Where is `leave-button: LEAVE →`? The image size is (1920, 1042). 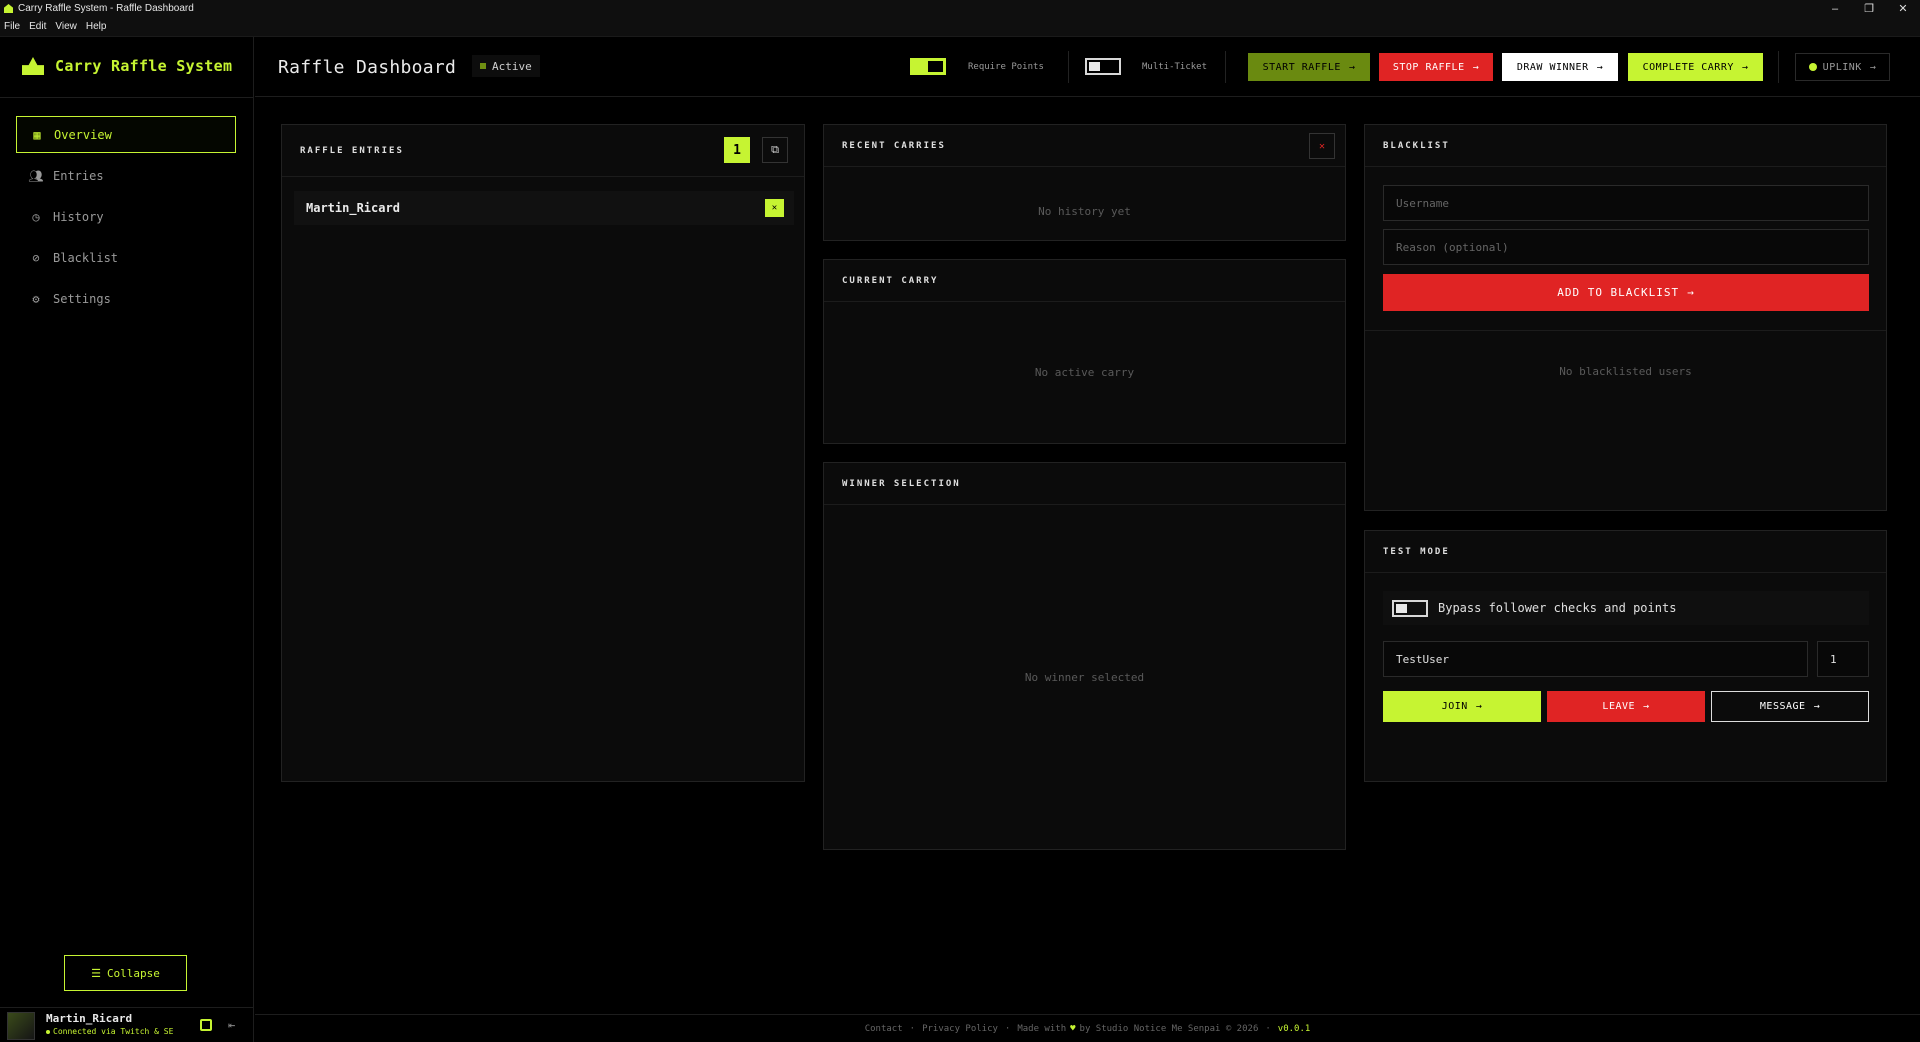 leave-button: LEAVE → is located at coordinates (1626, 706).